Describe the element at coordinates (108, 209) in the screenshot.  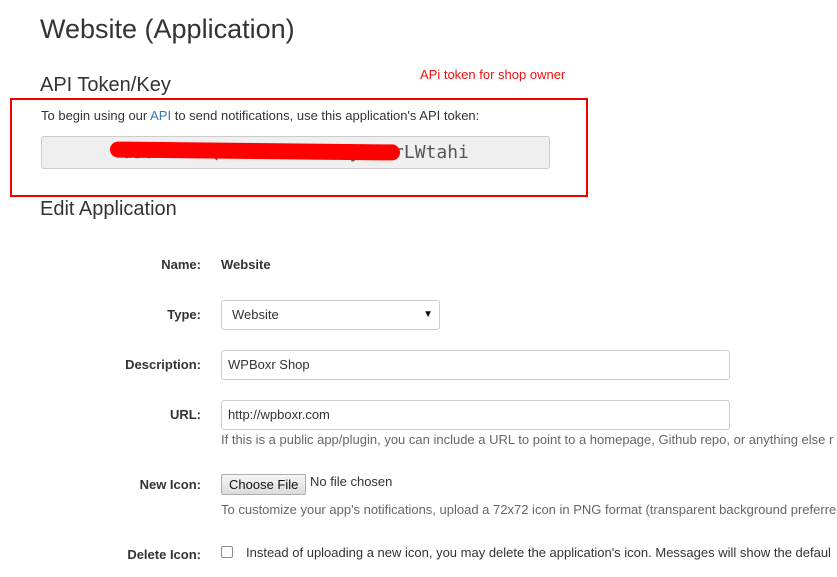
I see `edit-application-heading: Edit Application` at that location.